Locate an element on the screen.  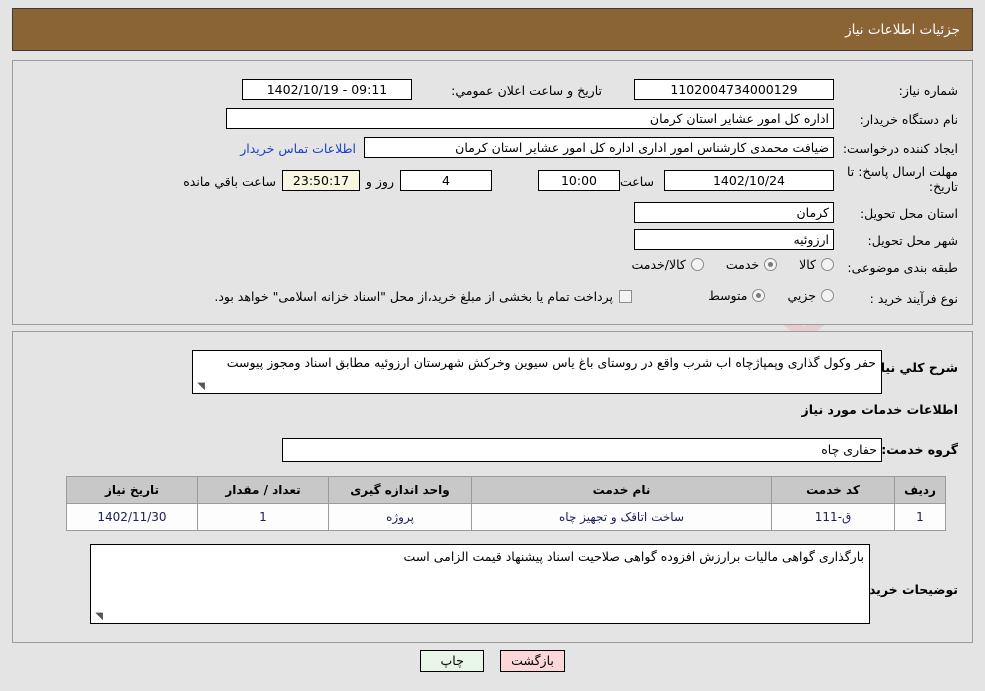
need-number-label: شماره نیاز: is located at coordinates (928, 90).